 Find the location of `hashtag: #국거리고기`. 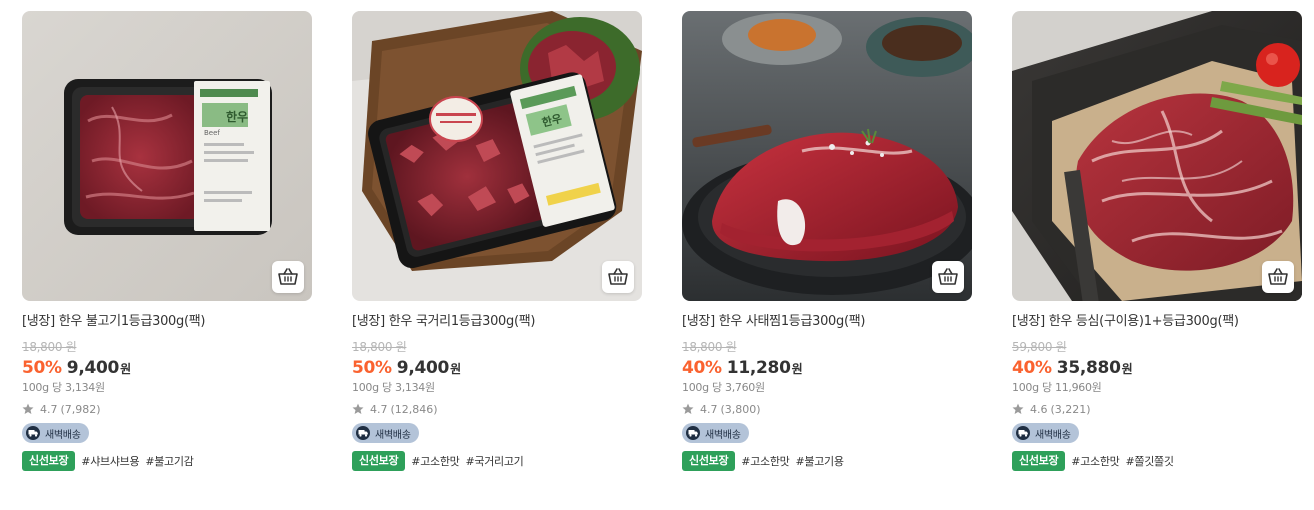

hashtag: #국거리고기 is located at coordinates (494, 461).